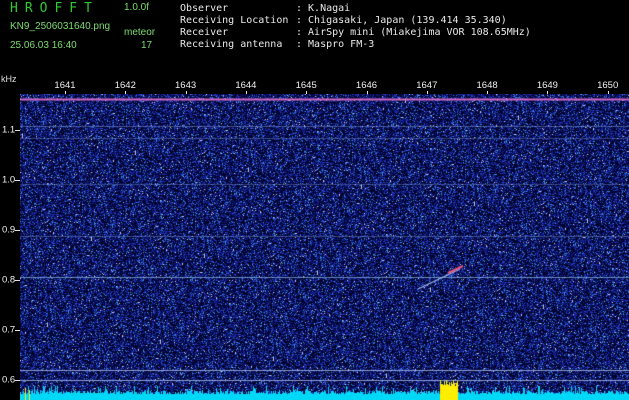  What do you see at coordinates (234, 20) in the screenshot?
I see `location-label: Receiving Location` at bounding box center [234, 20].